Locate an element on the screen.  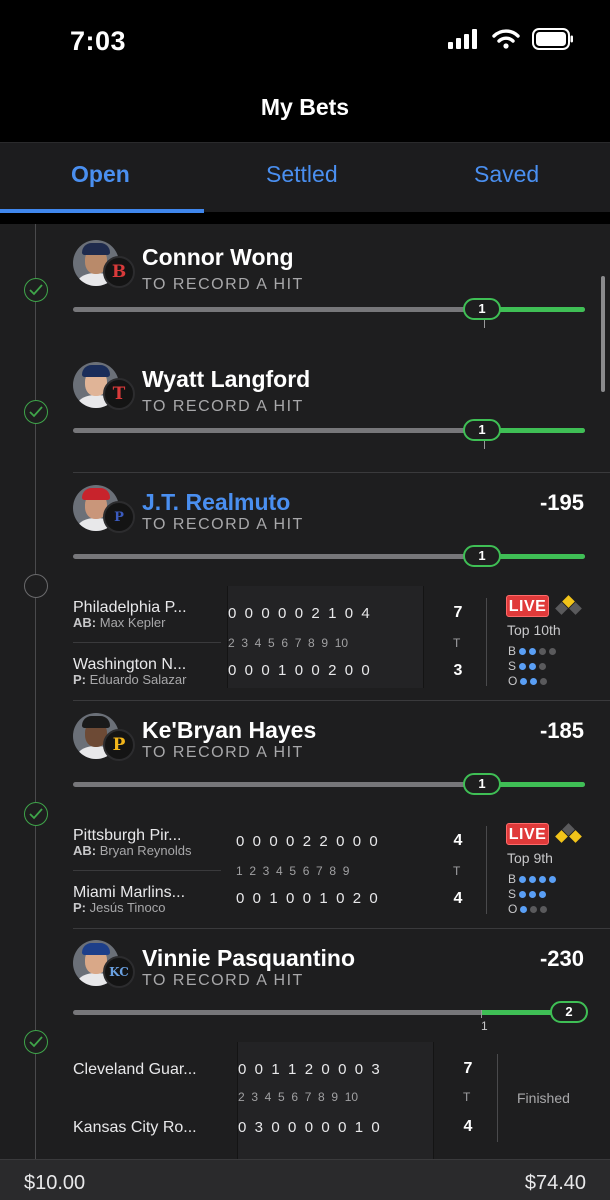
away-total: 4 is located at coordinates (458, 840).